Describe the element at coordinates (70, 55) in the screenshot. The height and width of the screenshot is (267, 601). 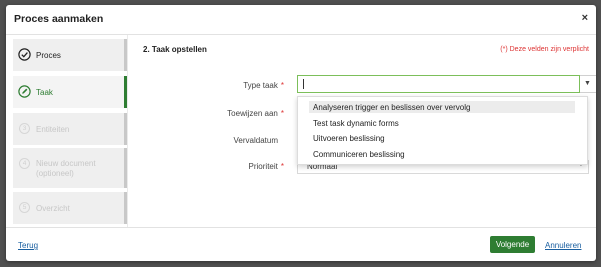
I see `wizard-step-proces: Proces` at that location.